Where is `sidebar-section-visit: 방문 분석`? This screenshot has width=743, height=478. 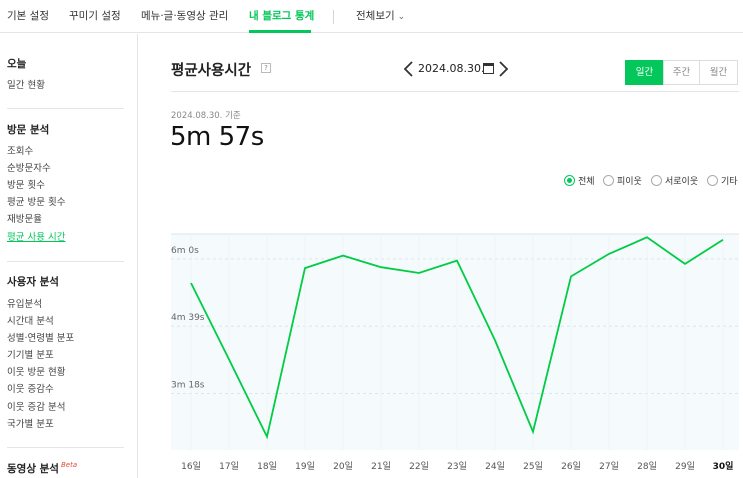 sidebar-section-visit: 방문 분석 is located at coordinates (28, 130).